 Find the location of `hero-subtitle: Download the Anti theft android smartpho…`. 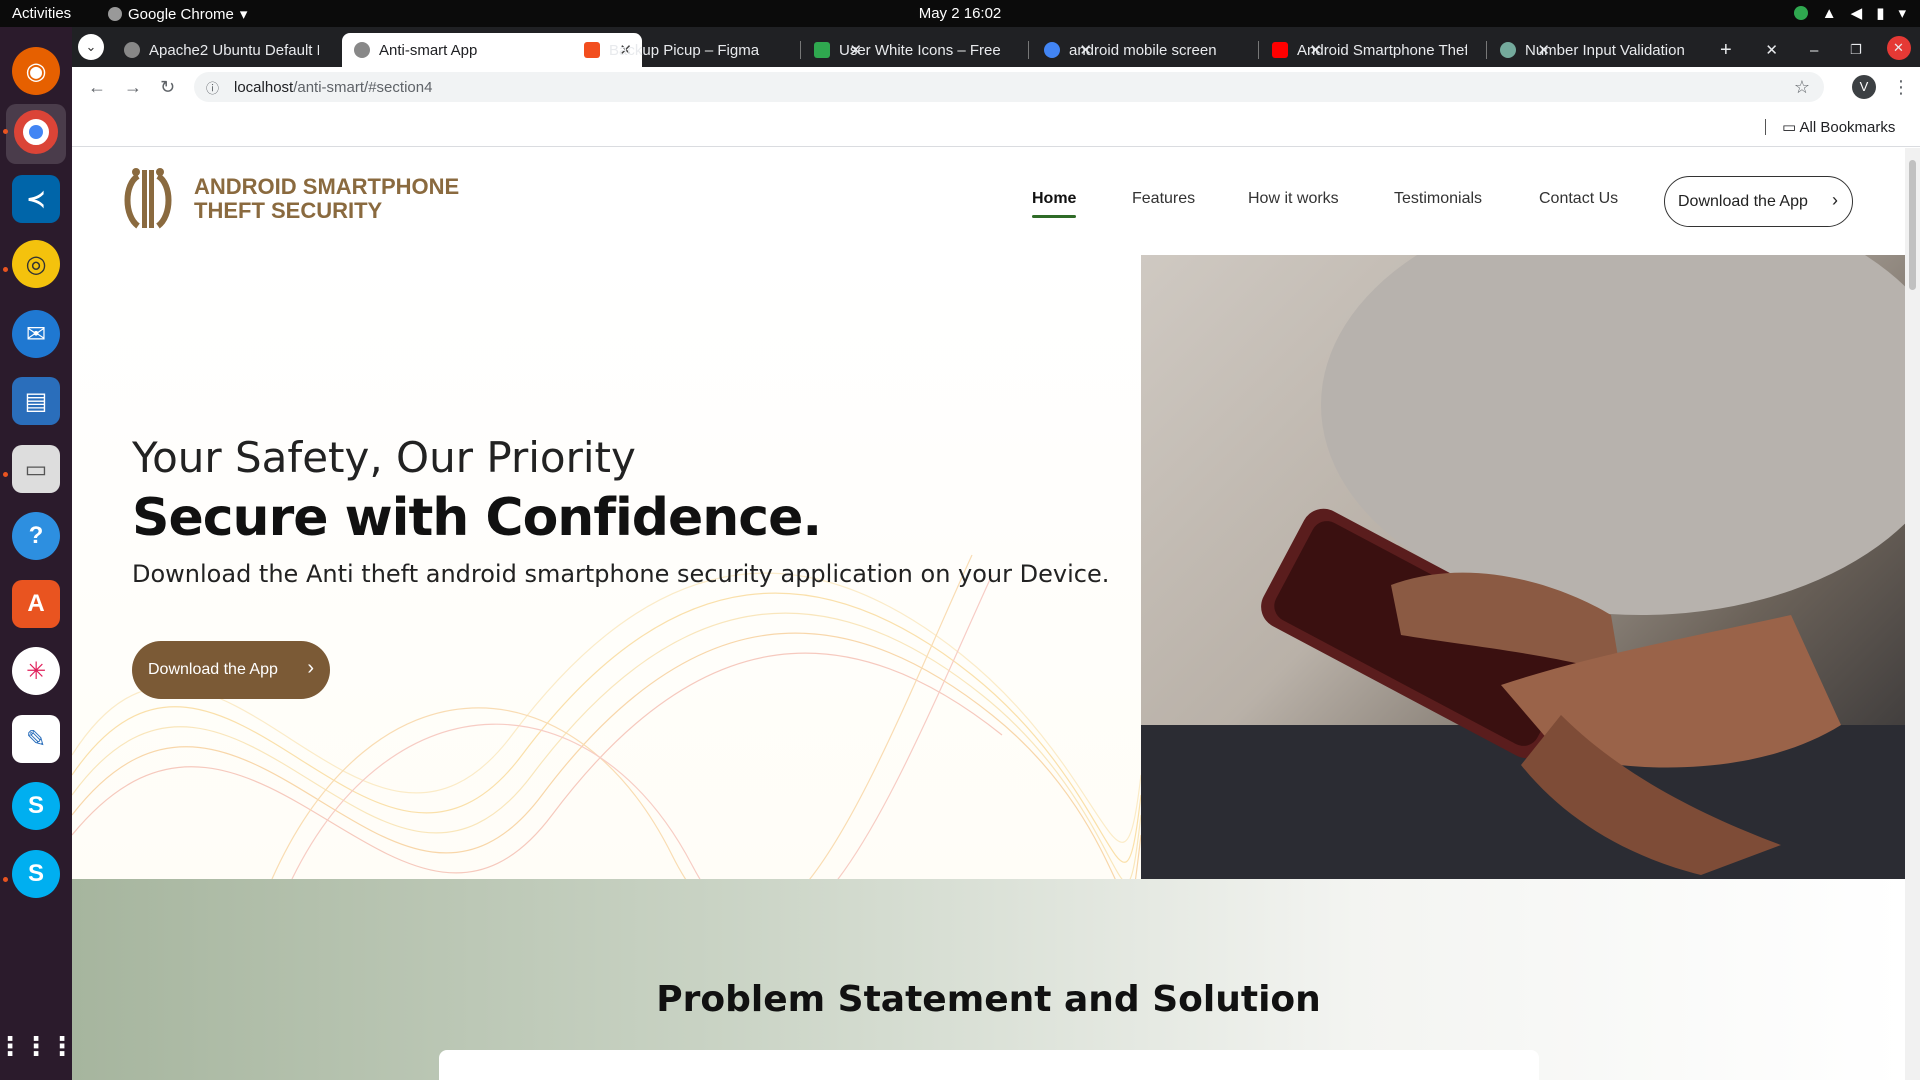

hero-subtitle: Download the Anti theft android smartpho… is located at coordinates (621, 574).